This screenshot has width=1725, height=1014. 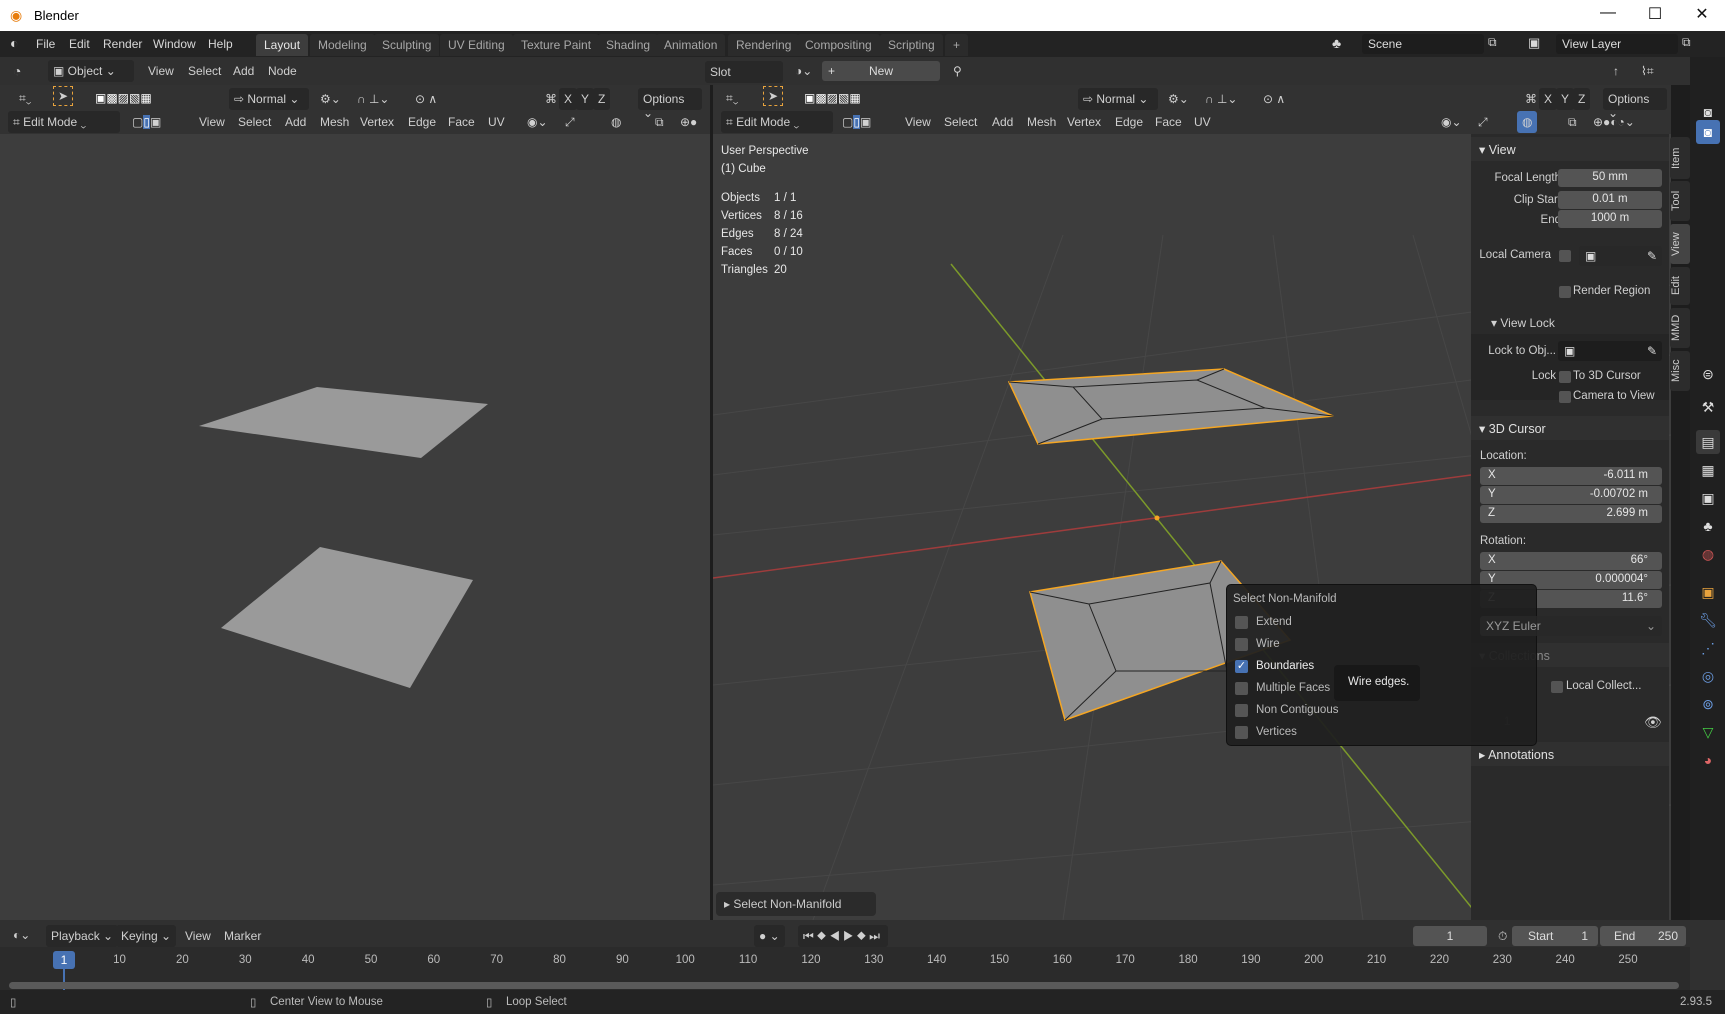 I want to click on 3d-cursor-section-header: ▾ 3D Cursor, so click(x=1570, y=428).